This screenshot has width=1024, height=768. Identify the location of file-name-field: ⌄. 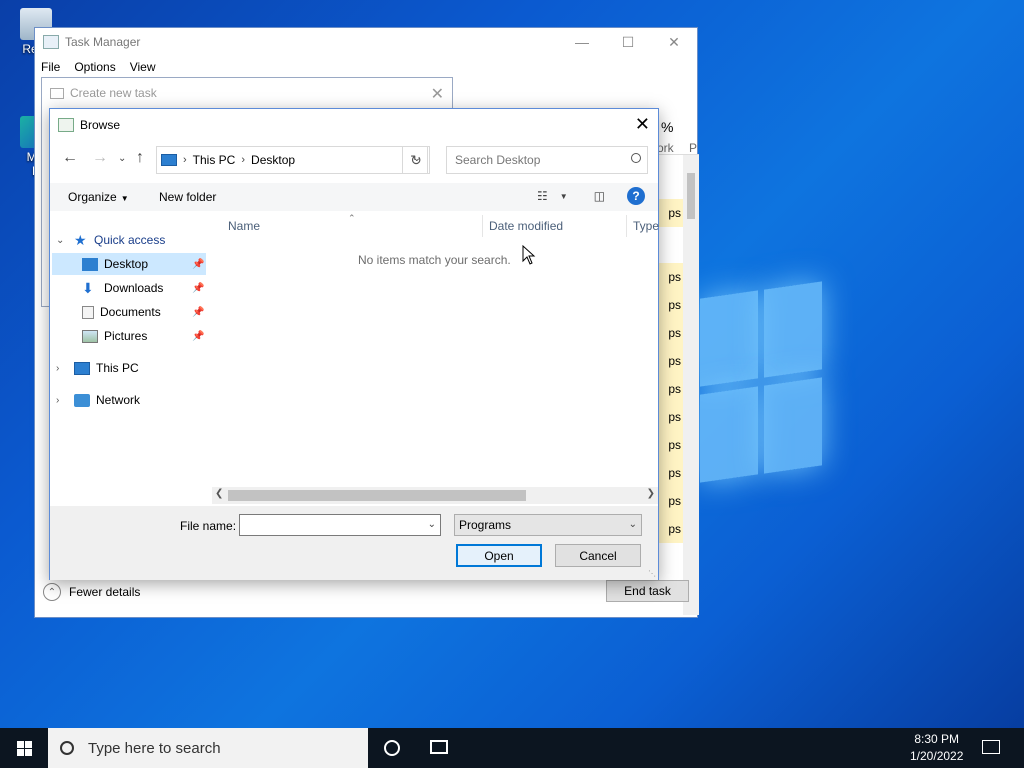
(340, 525).